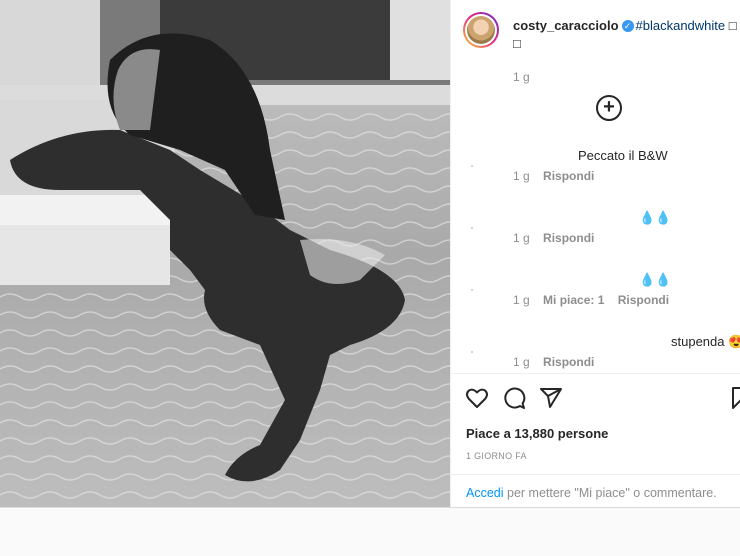 The height and width of the screenshot is (556, 740). I want to click on comment-item: stupenda 😍 1 g Rispondi, so click(595, 363).